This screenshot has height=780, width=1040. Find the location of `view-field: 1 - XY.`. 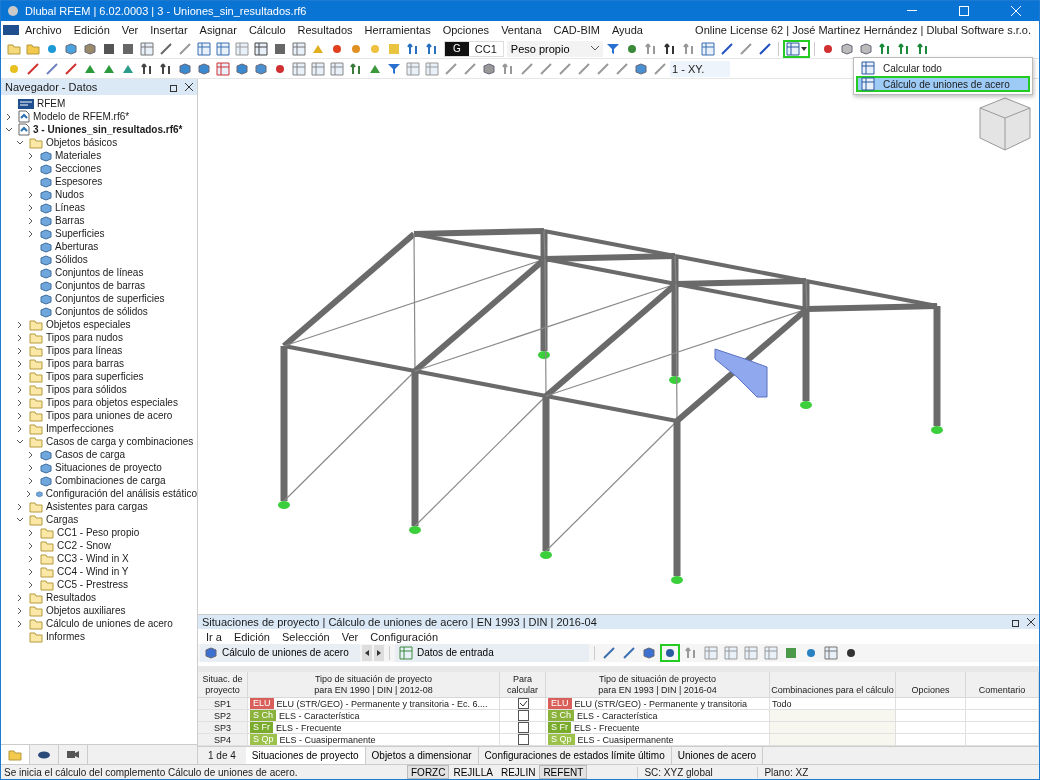

view-field: 1 - XY. is located at coordinates (700, 68).